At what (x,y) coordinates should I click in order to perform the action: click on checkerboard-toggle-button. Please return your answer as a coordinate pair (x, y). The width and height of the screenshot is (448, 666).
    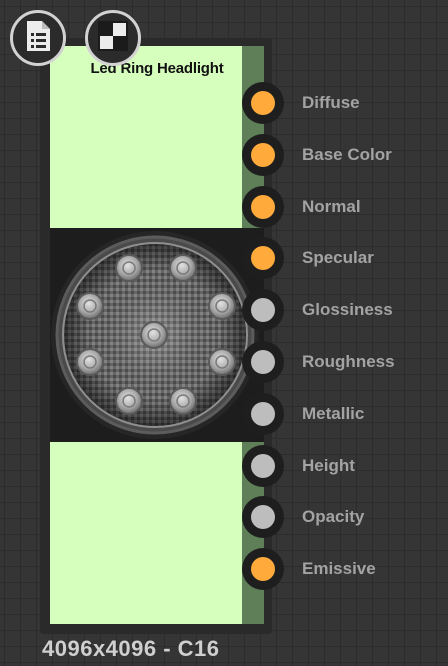
    Looking at the image, I should click on (113, 38).